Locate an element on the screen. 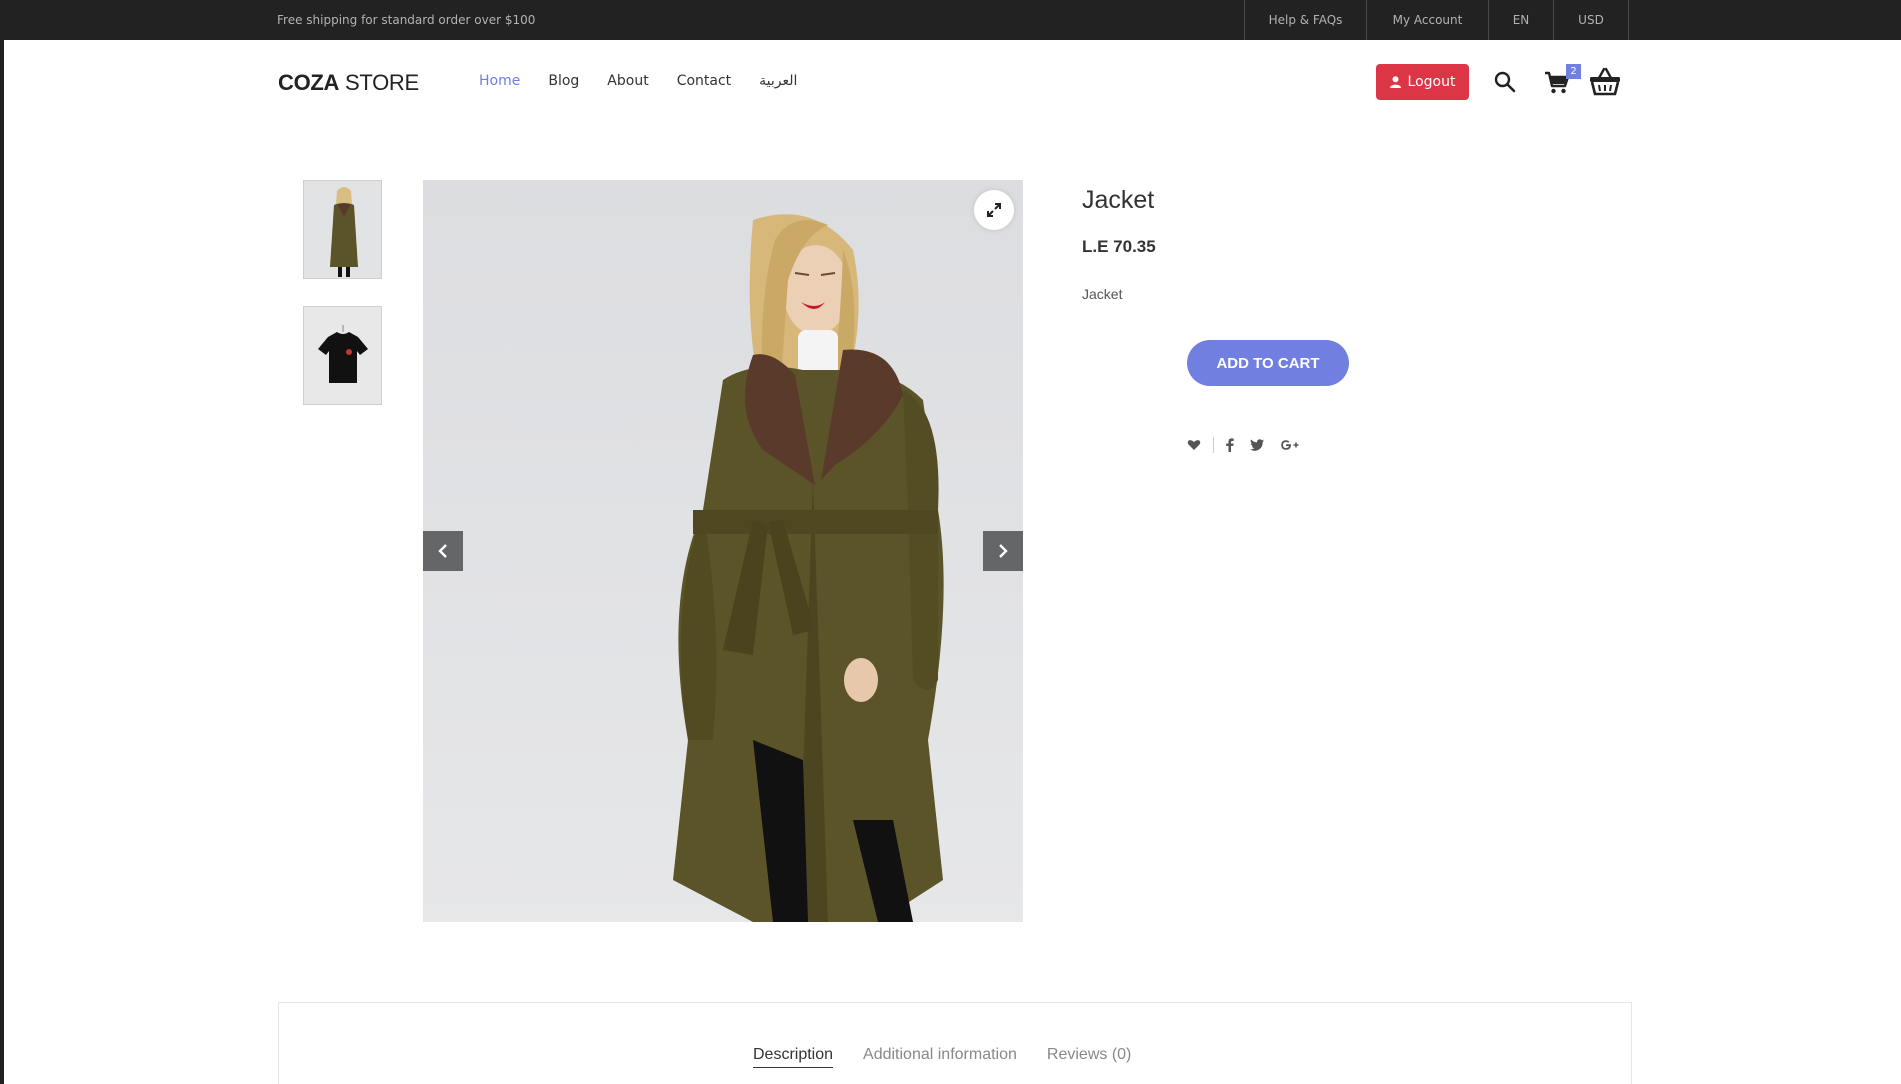 This screenshot has height=1084, width=1901. product-price: L.E 70.35 is located at coordinates (1119, 246).